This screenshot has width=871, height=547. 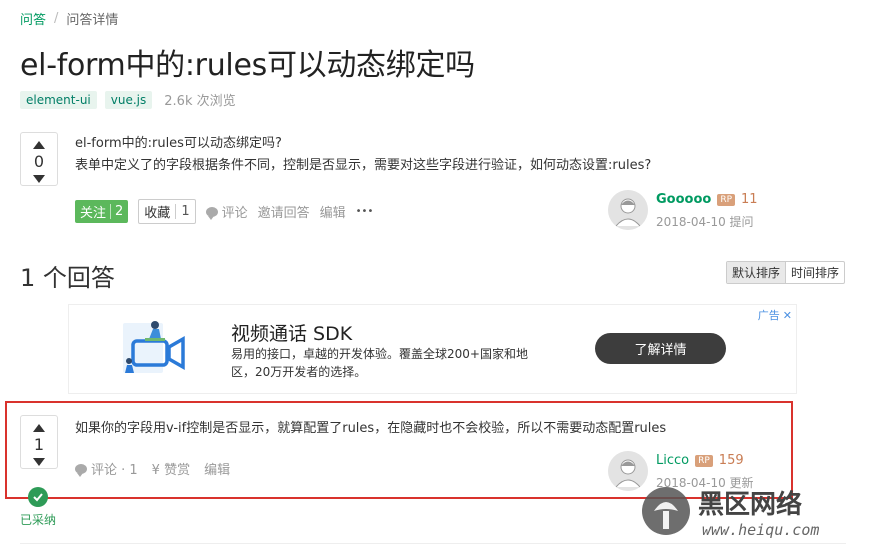 What do you see at coordinates (333, 211) in the screenshot?
I see `edit-link: 编辑` at bounding box center [333, 211].